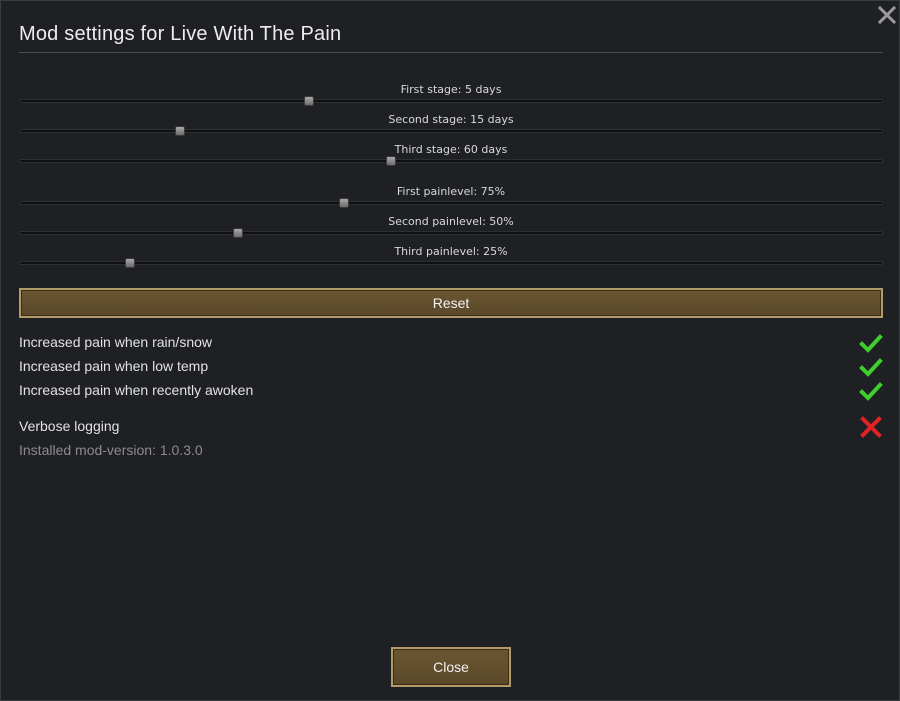 The width and height of the screenshot is (900, 701). What do you see at coordinates (451, 131) in the screenshot?
I see `slider-second-stage` at bounding box center [451, 131].